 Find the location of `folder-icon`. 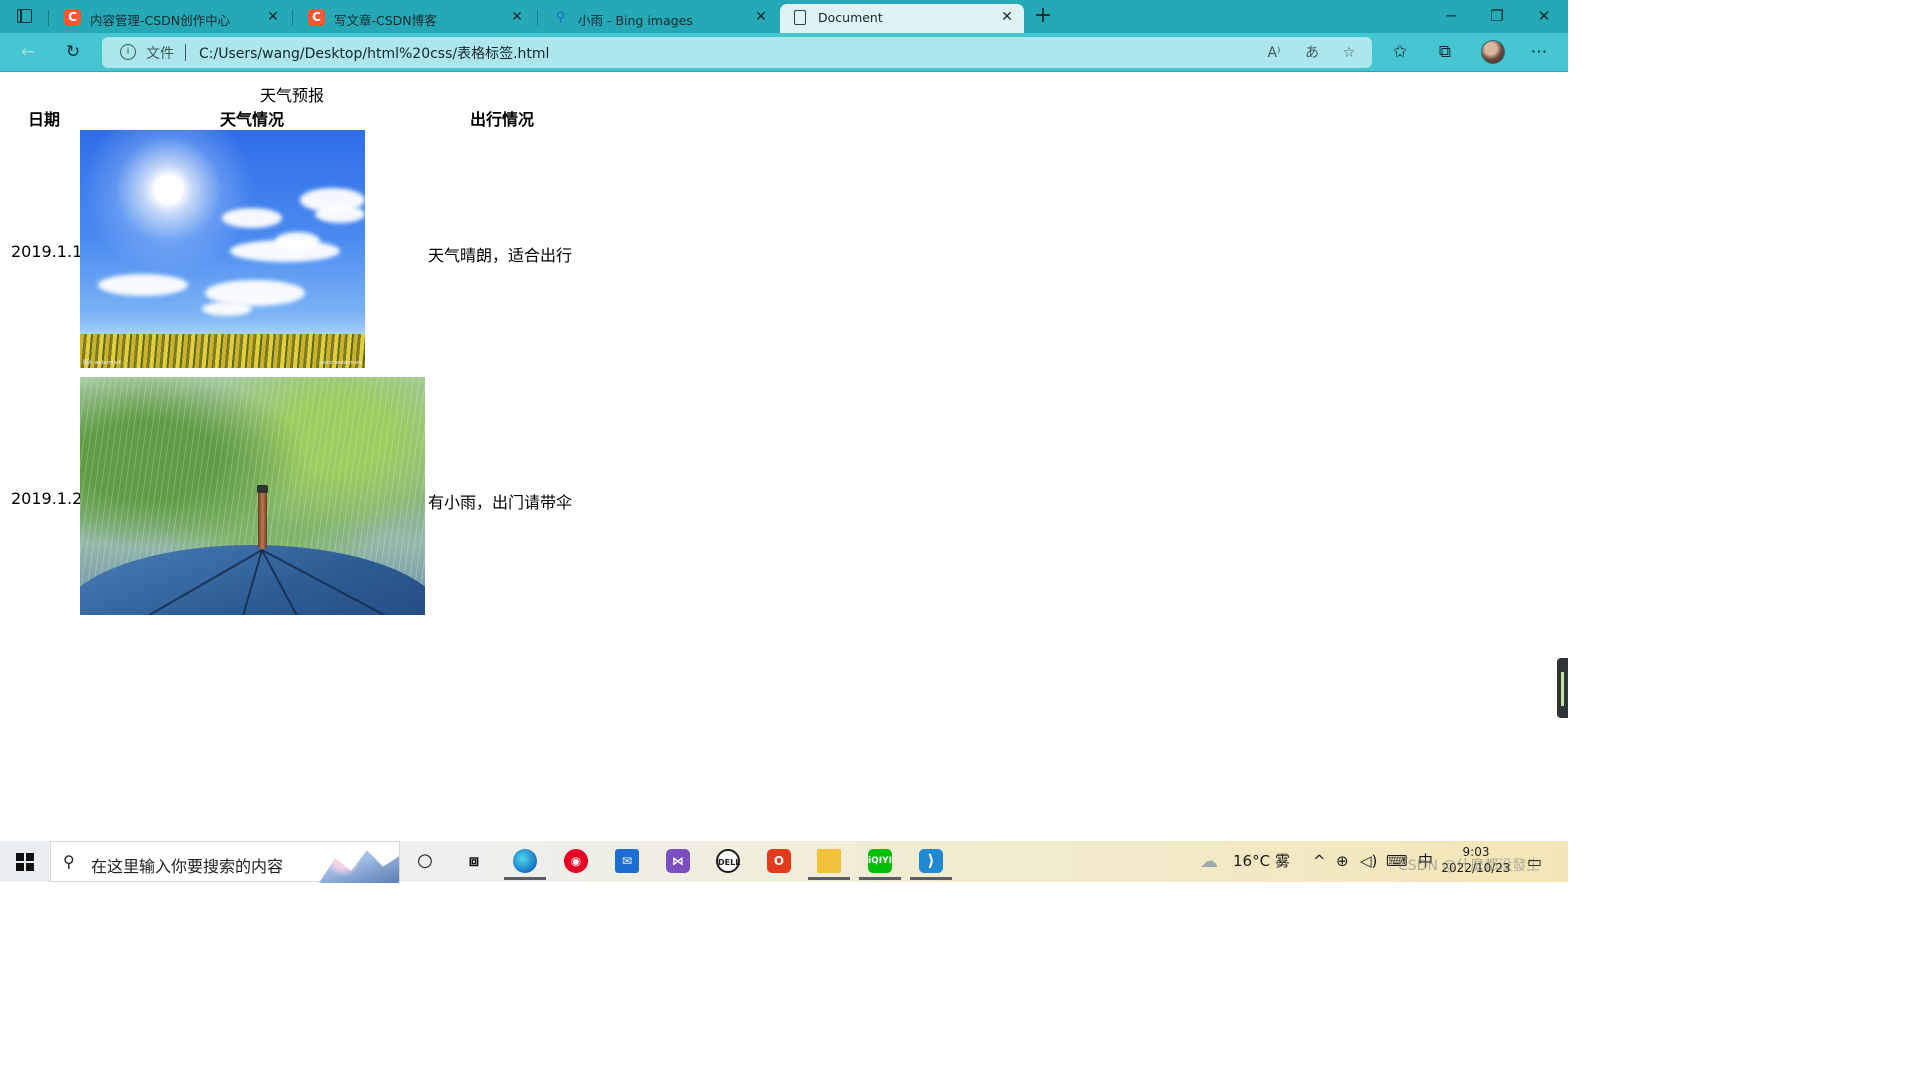

folder-icon is located at coordinates (829, 861).